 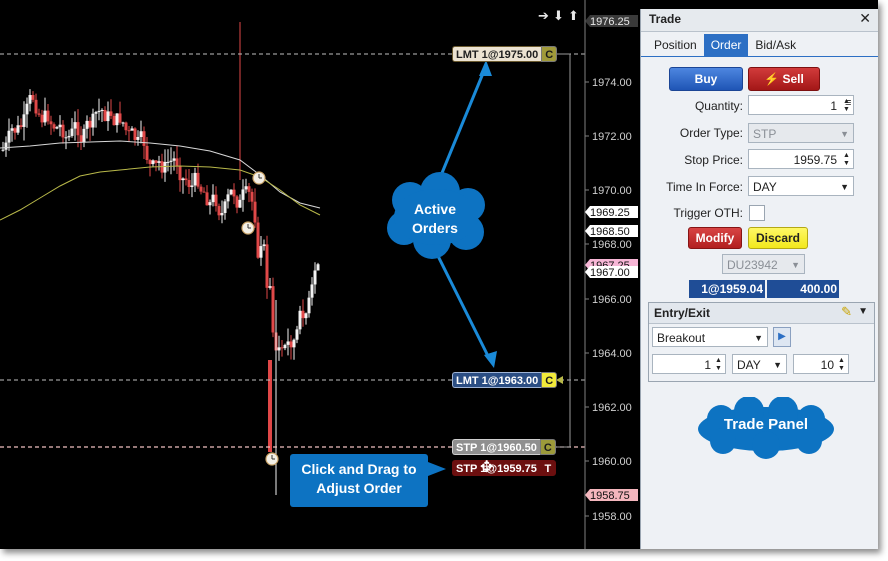 What do you see at coordinates (497, 380) in the screenshot?
I see `order-text: LMT 1@1963.00` at bounding box center [497, 380].